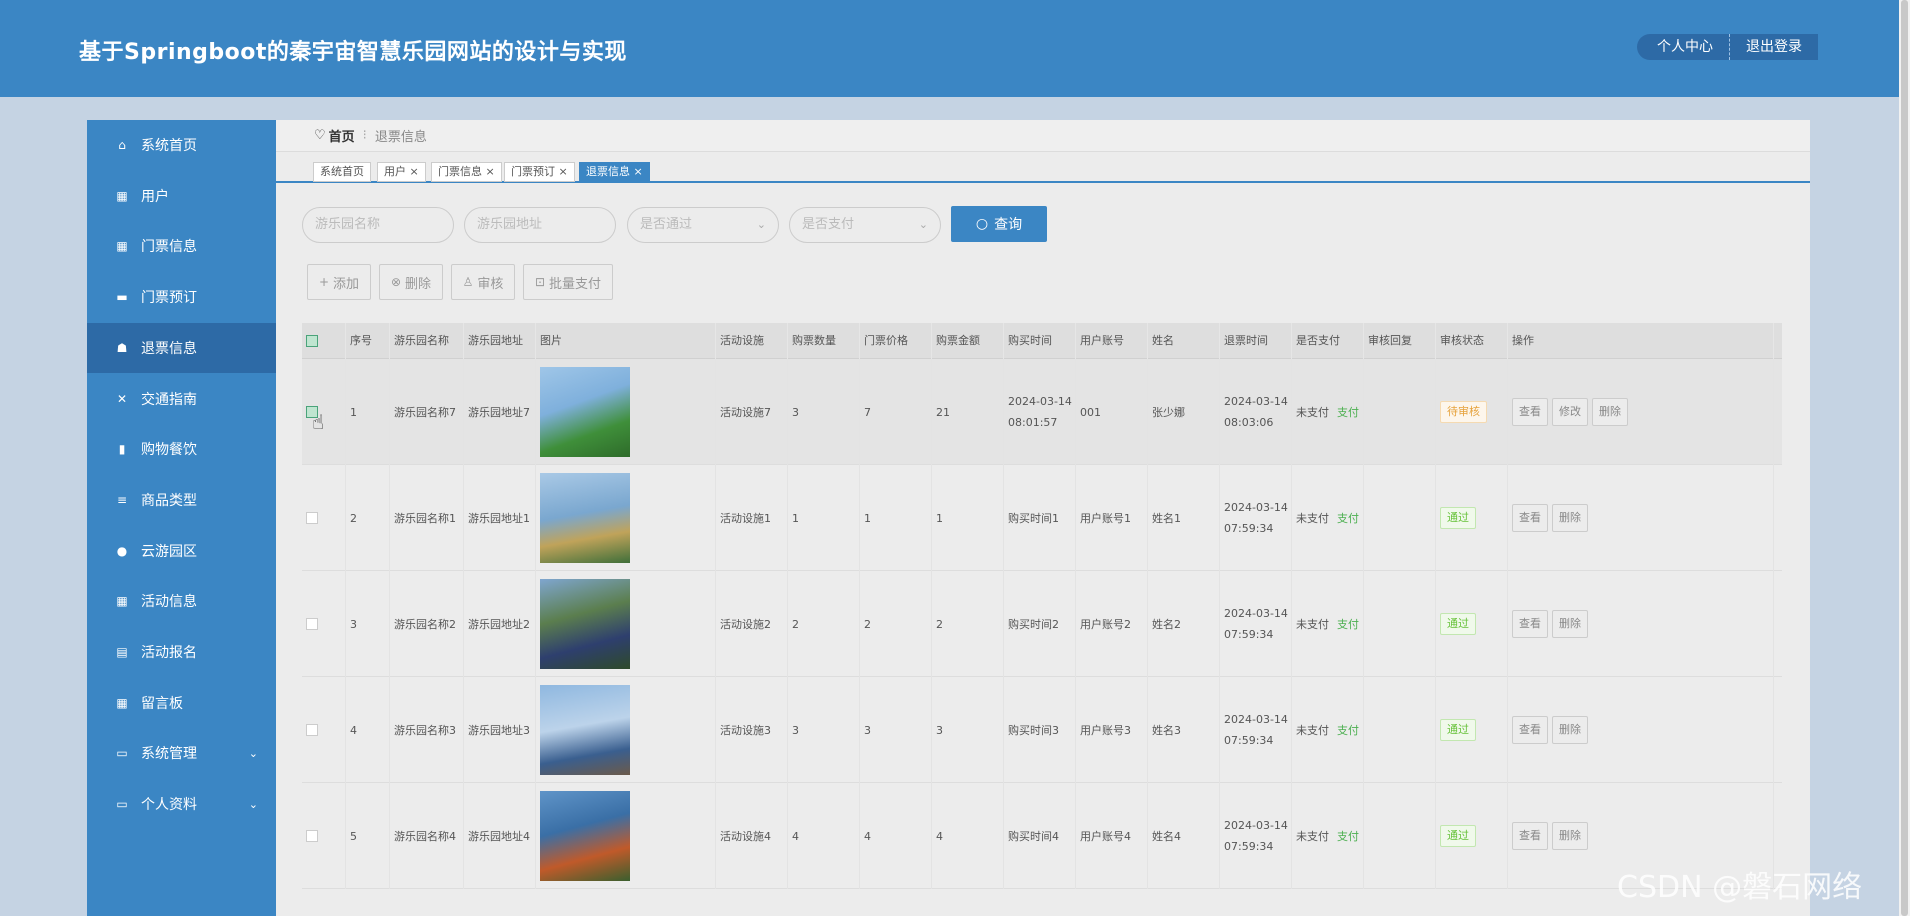  Describe the element at coordinates (865, 225) in the screenshot. I see `paid-select: 是否支付 ⌄` at that location.